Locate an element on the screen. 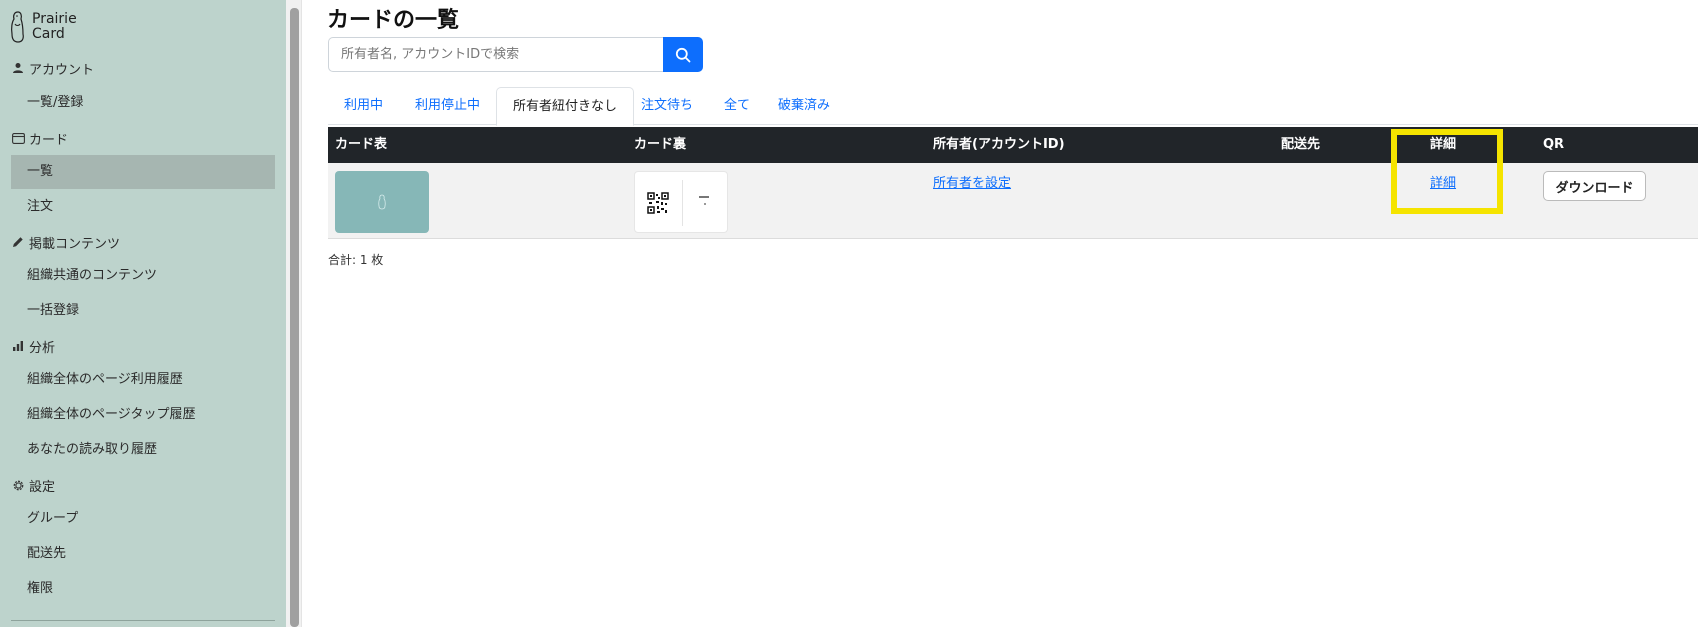 Image resolution: width=1698 pixels, height=627 pixels. column-header-card-front: カード表 is located at coordinates (361, 144).